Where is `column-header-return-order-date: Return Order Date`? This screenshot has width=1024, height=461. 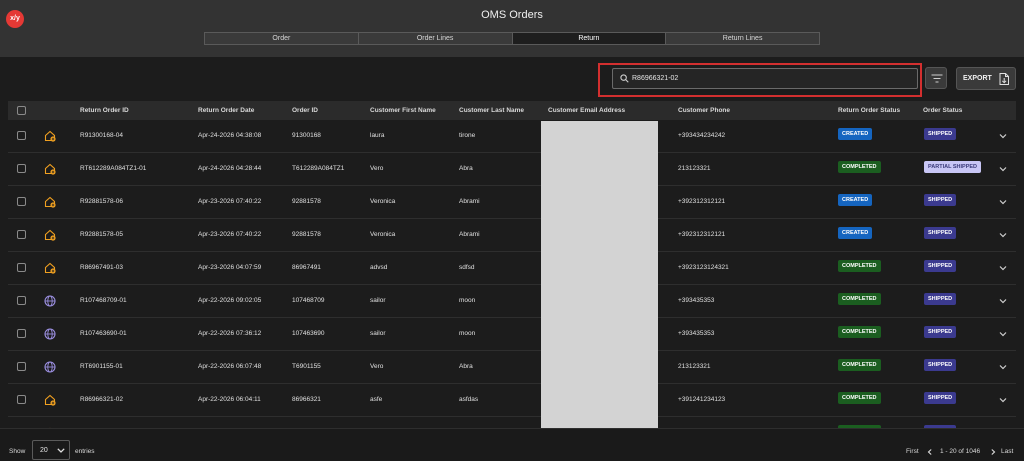
column-header-return-order-date: Return Order Date is located at coordinates (226, 110).